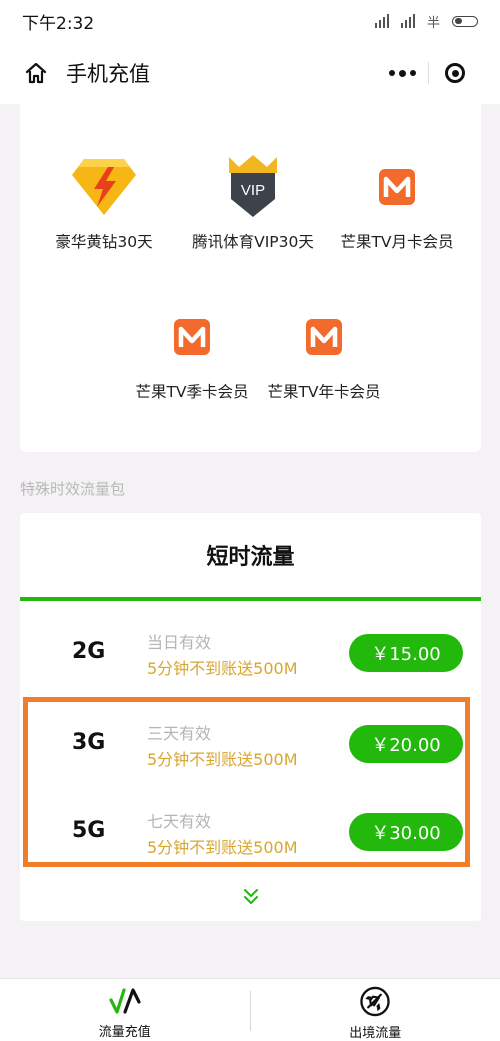 The height and width of the screenshot is (1041, 500). What do you see at coordinates (246, 782) in the screenshot?
I see `highlight-box` at bounding box center [246, 782].